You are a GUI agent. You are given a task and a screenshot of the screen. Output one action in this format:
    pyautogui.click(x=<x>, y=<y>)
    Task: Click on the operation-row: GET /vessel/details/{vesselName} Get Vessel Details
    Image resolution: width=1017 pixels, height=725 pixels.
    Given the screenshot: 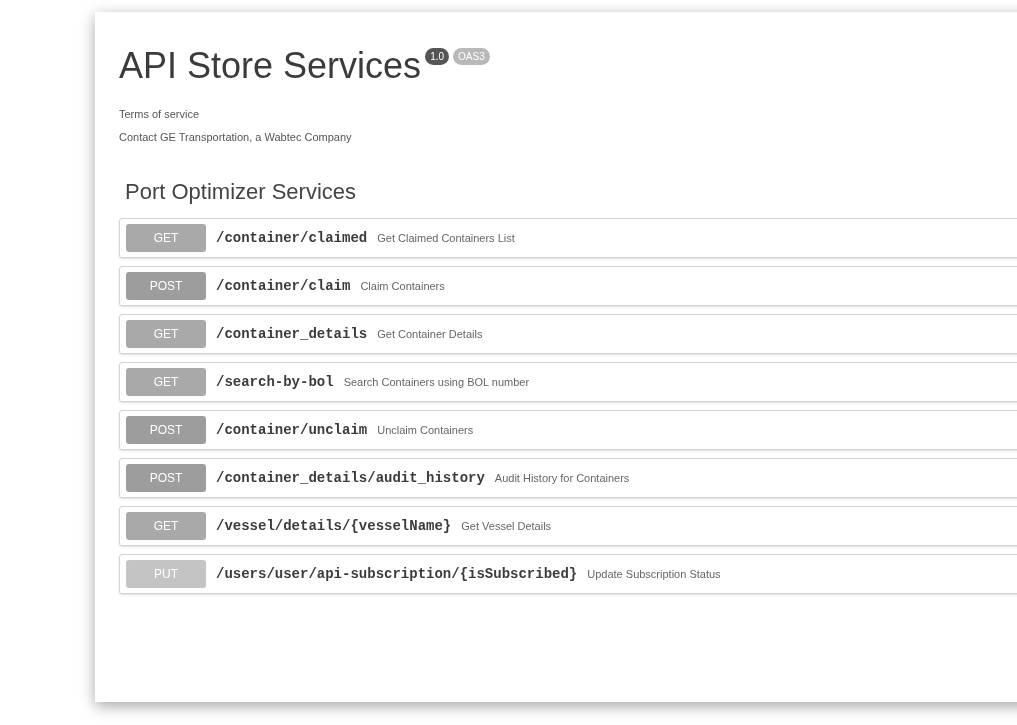 What is the action you would take?
    pyautogui.click(x=568, y=526)
    